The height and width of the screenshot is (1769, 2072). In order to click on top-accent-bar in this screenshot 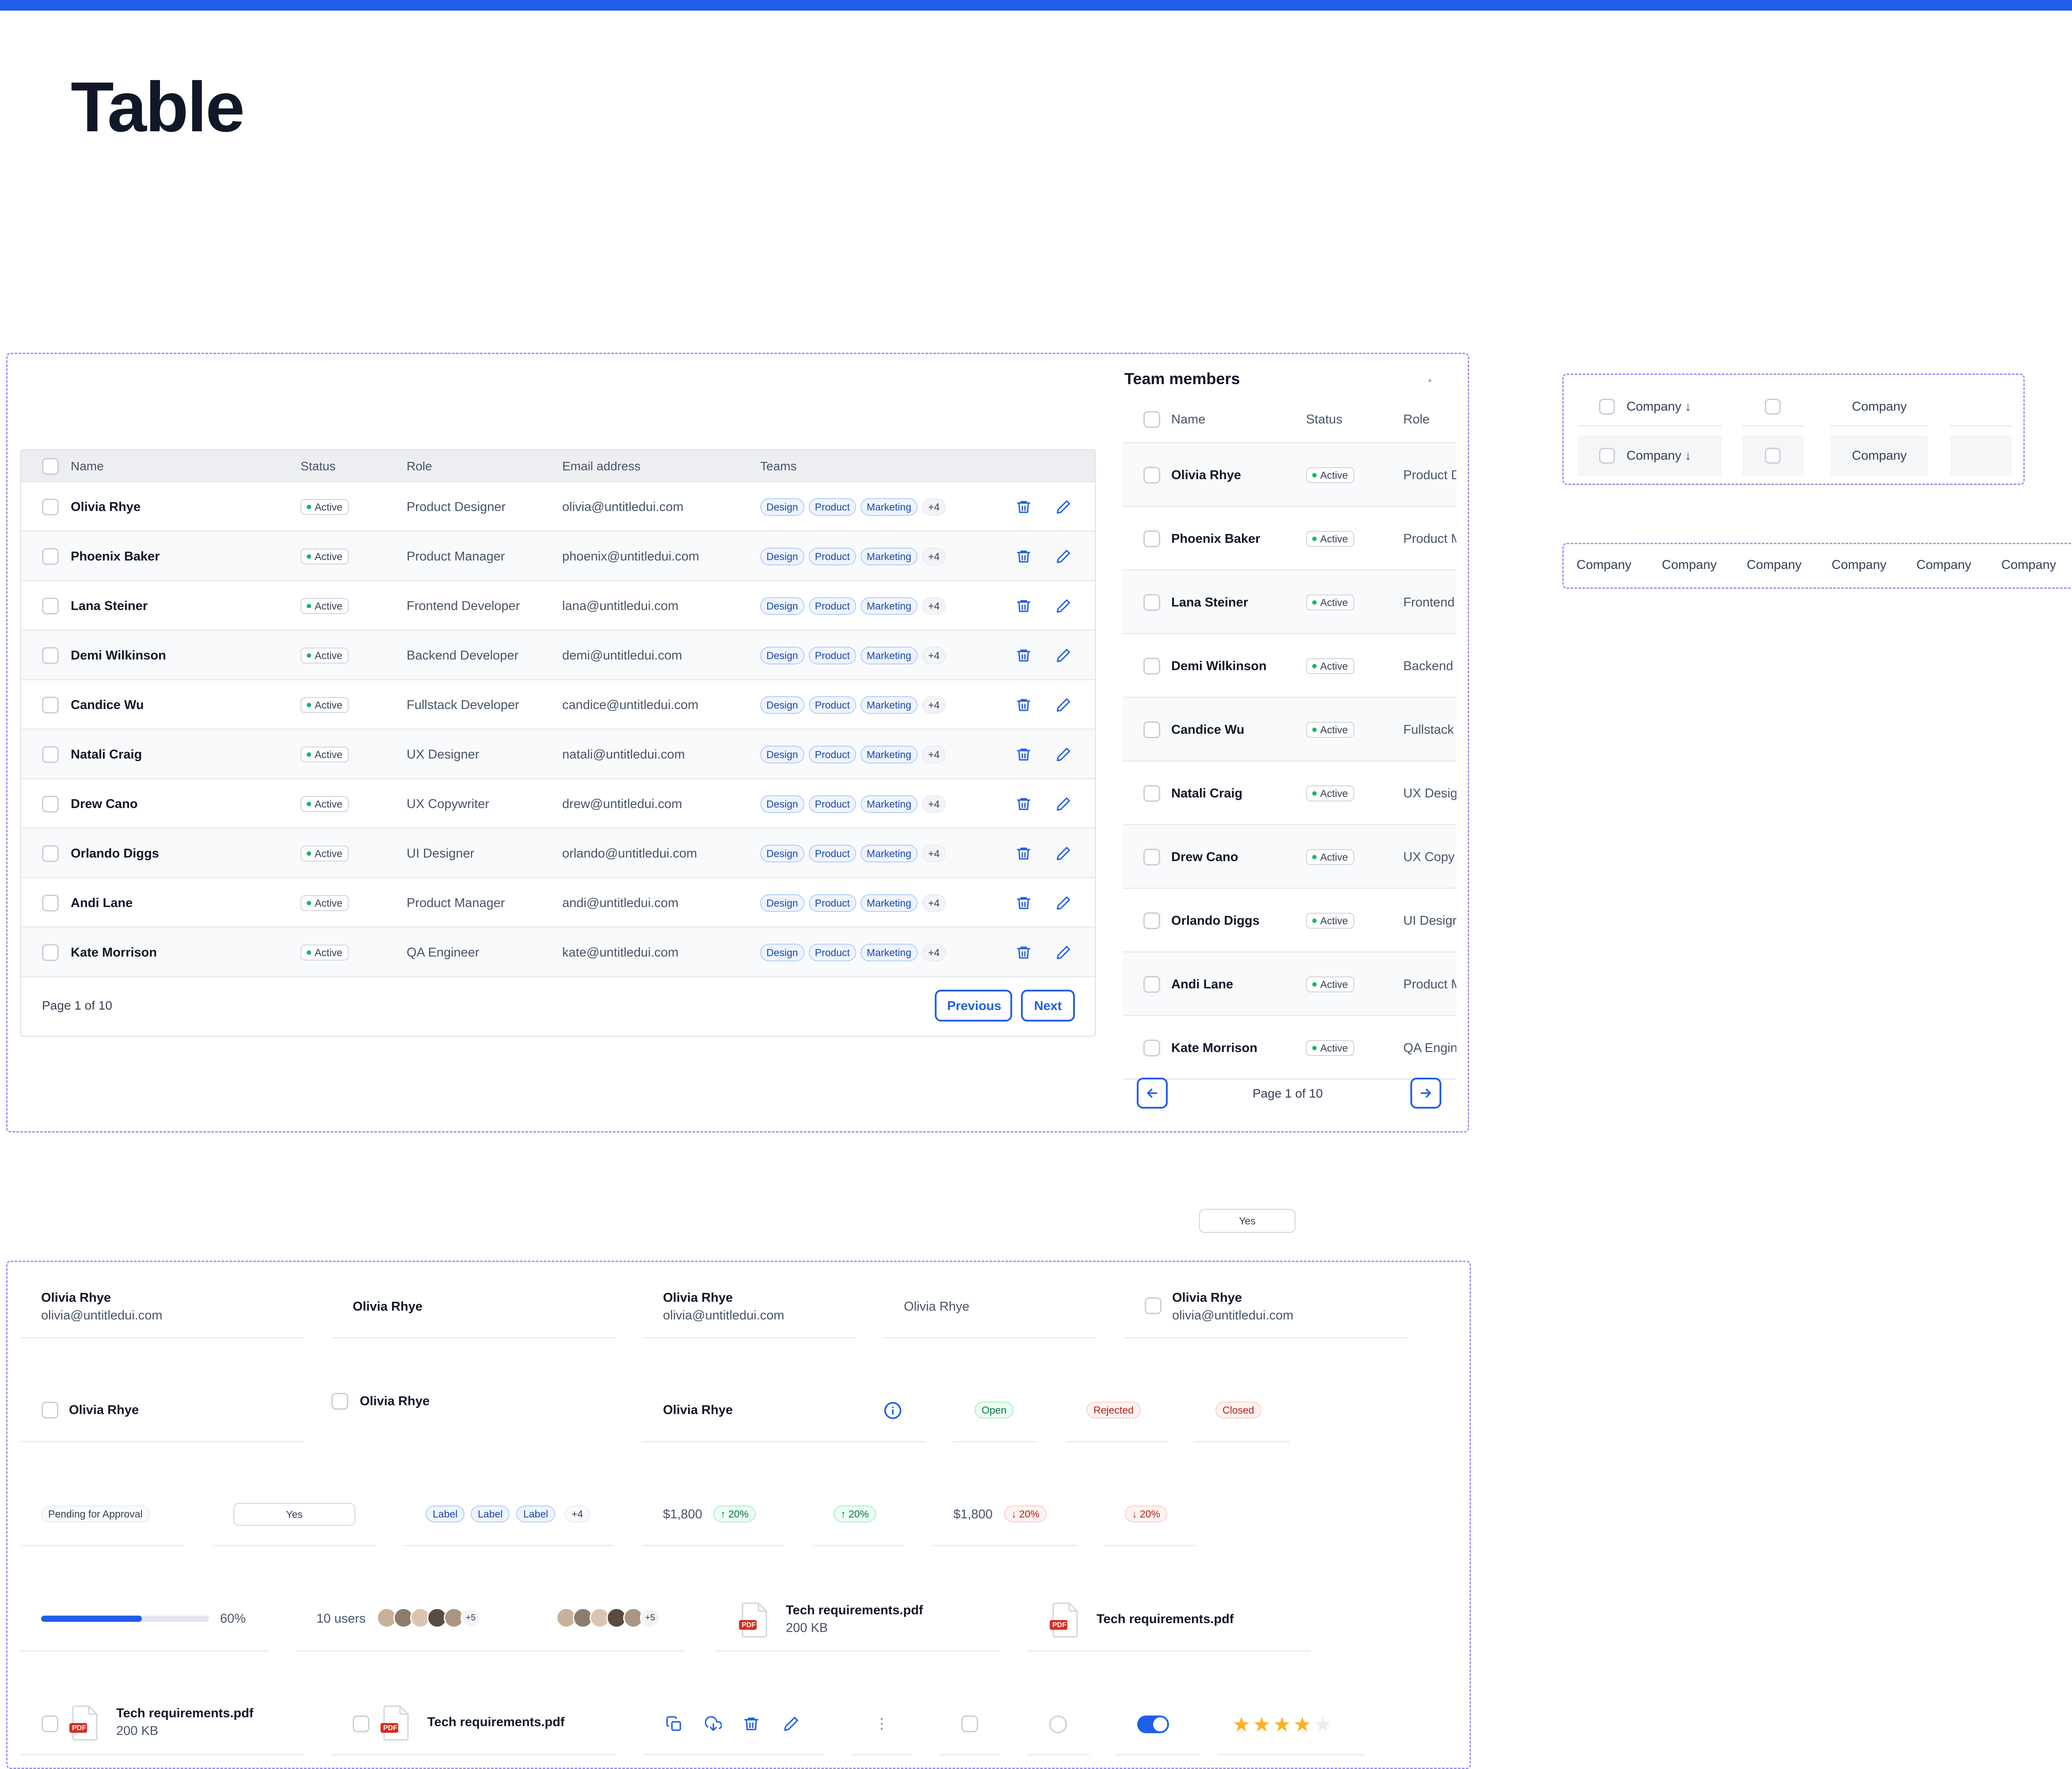, I will do `click(1036, 5)`.